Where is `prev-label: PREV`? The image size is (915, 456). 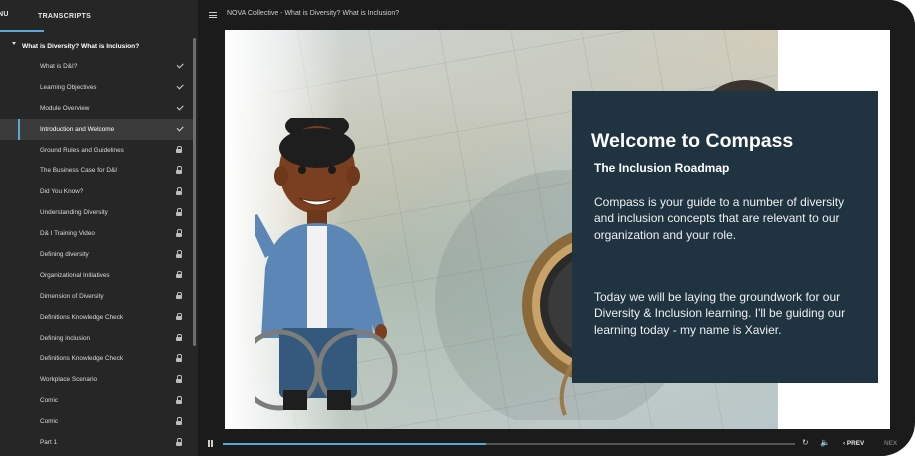
prev-label: PREV is located at coordinates (855, 443).